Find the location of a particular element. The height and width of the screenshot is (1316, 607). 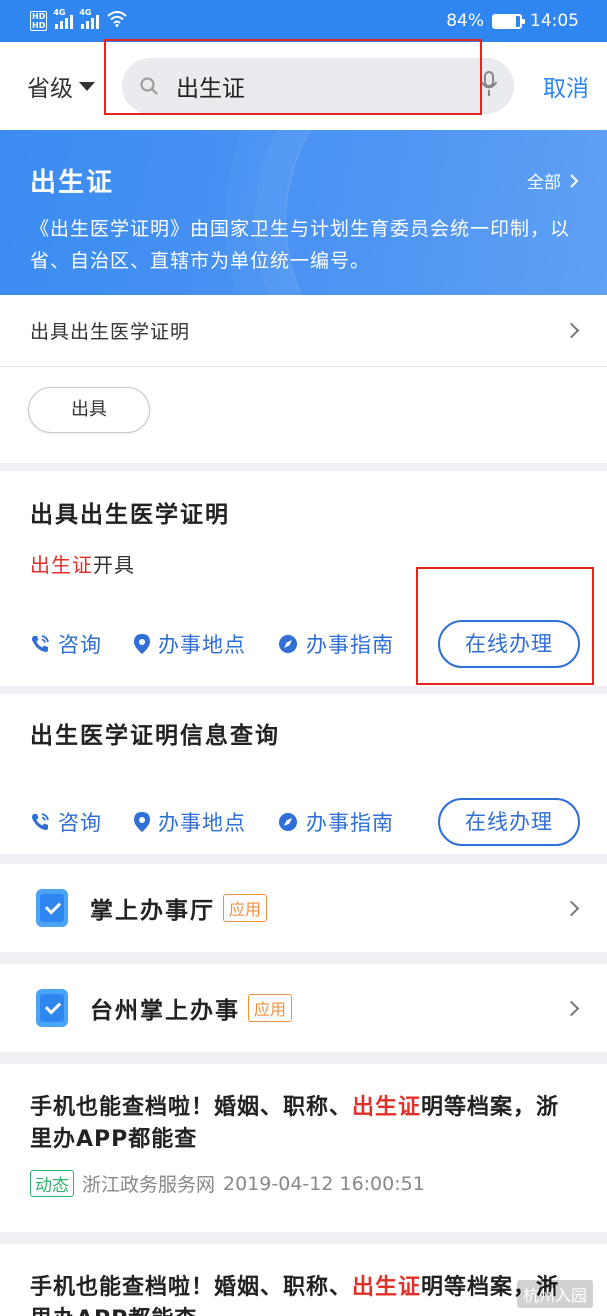

news-source: 浙江政务服务网 is located at coordinates (149, 1185).